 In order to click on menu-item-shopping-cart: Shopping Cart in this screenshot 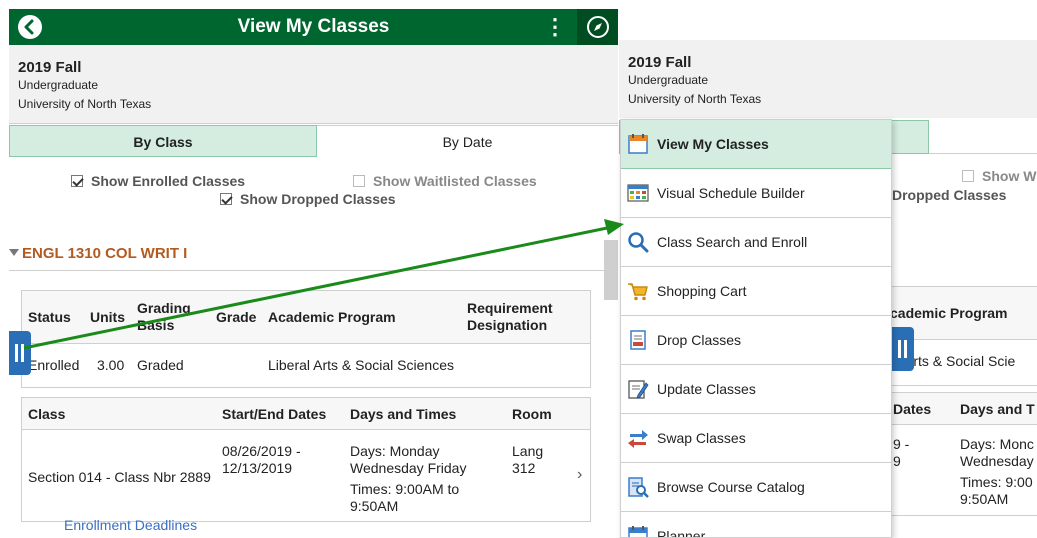, I will do `click(756, 291)`.